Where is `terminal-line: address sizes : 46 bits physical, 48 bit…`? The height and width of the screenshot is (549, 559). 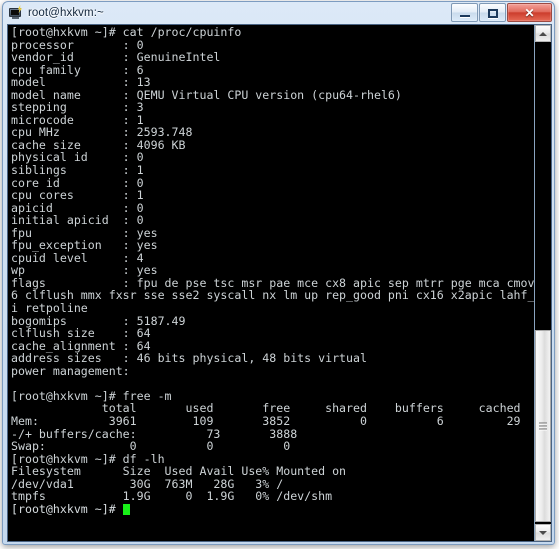 terminal-line: address sizes : 46 bits physical, 48 bit… is located at coordinates (189, 358).